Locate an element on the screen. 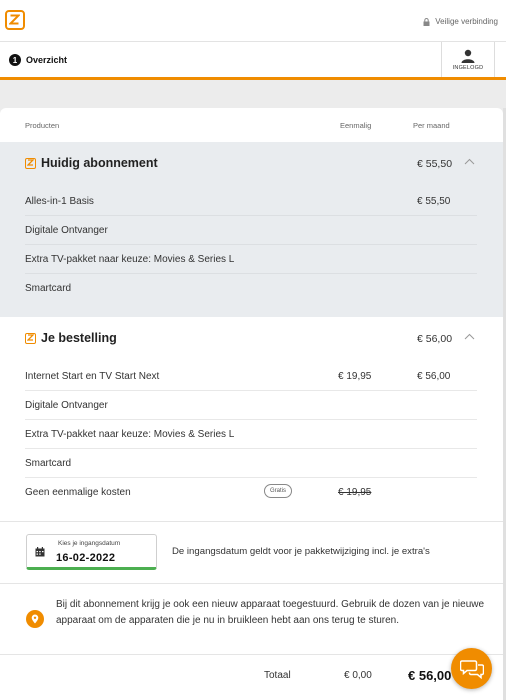 Image resolution: width=506 pixels, height=700 pixels. chat-bubbles-icon is located at coordinates (471, 669).